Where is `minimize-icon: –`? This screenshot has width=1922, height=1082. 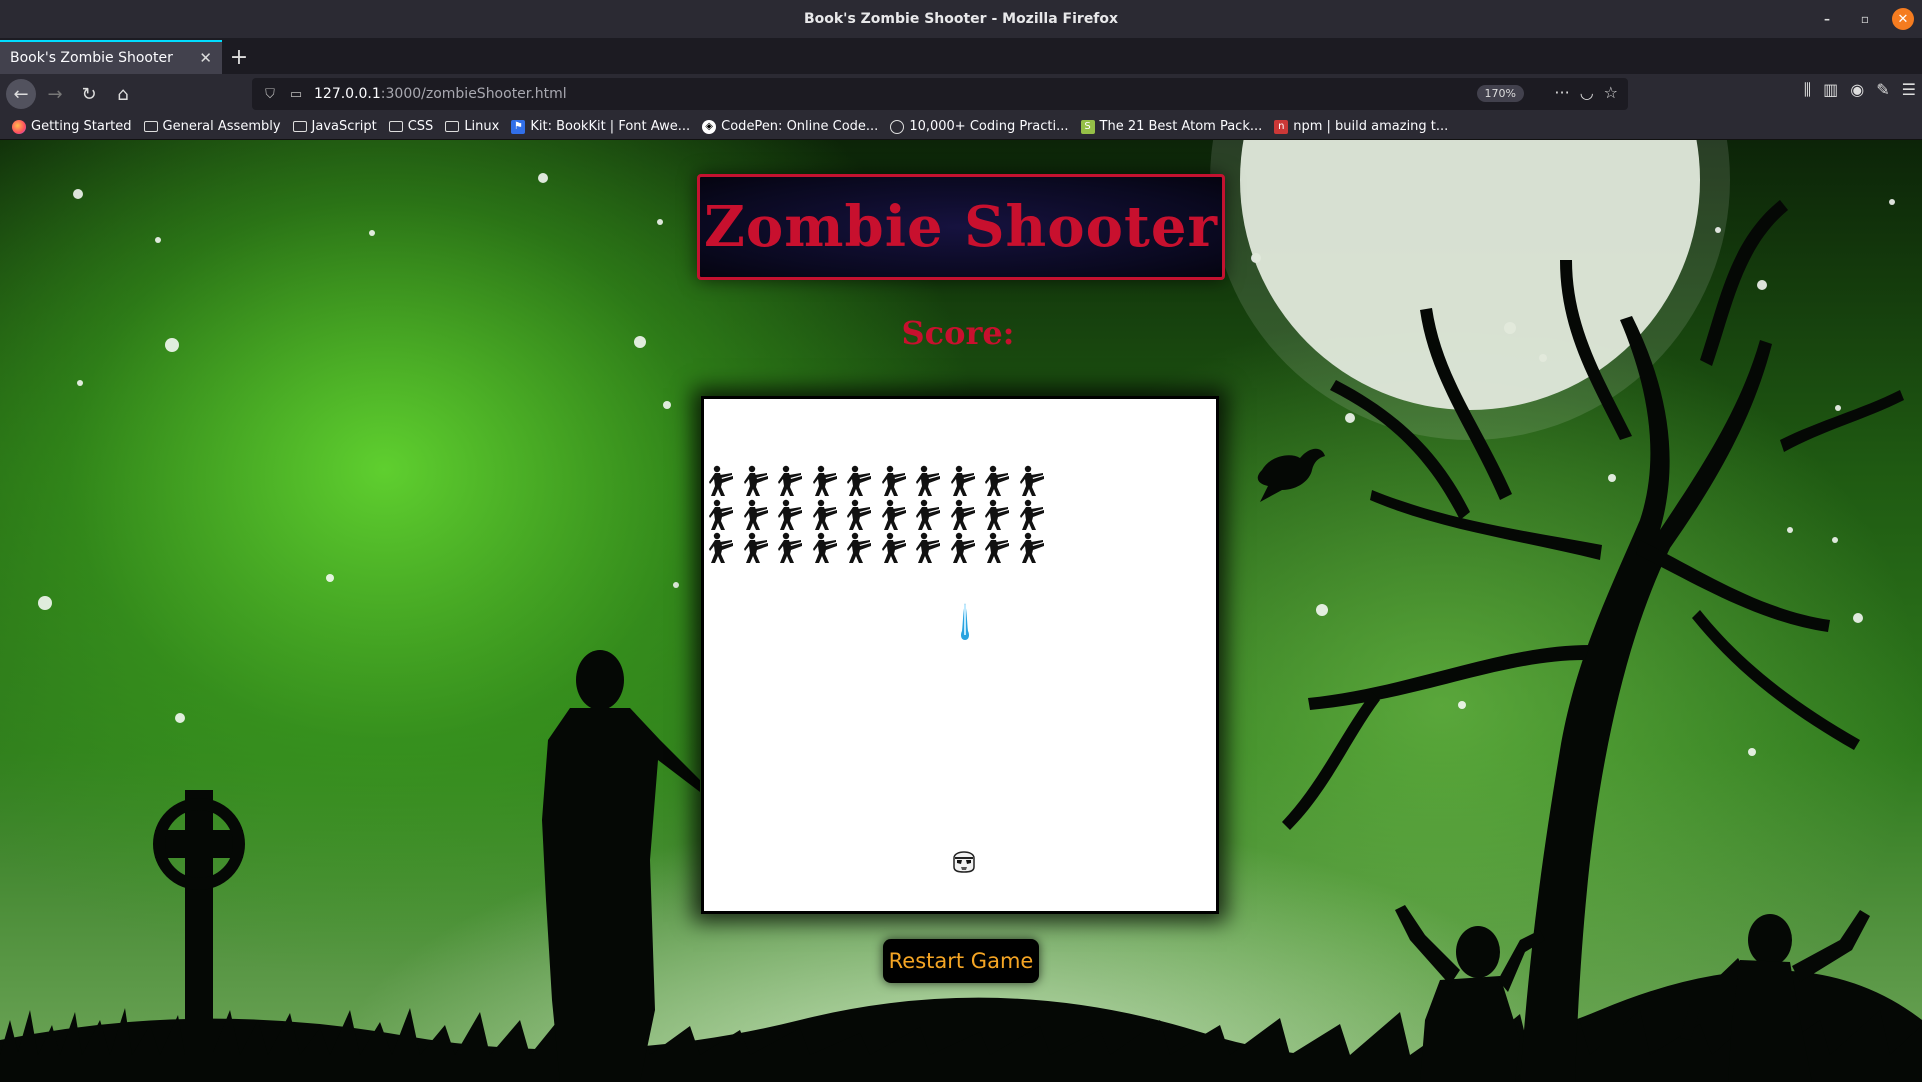 minimize-icon: – is located at coordinates (1827, 19).